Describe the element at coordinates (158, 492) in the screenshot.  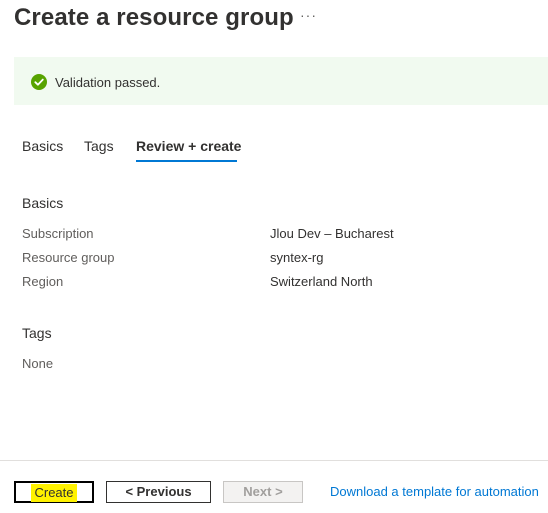
I see `previous-button: < Previous` at that location.